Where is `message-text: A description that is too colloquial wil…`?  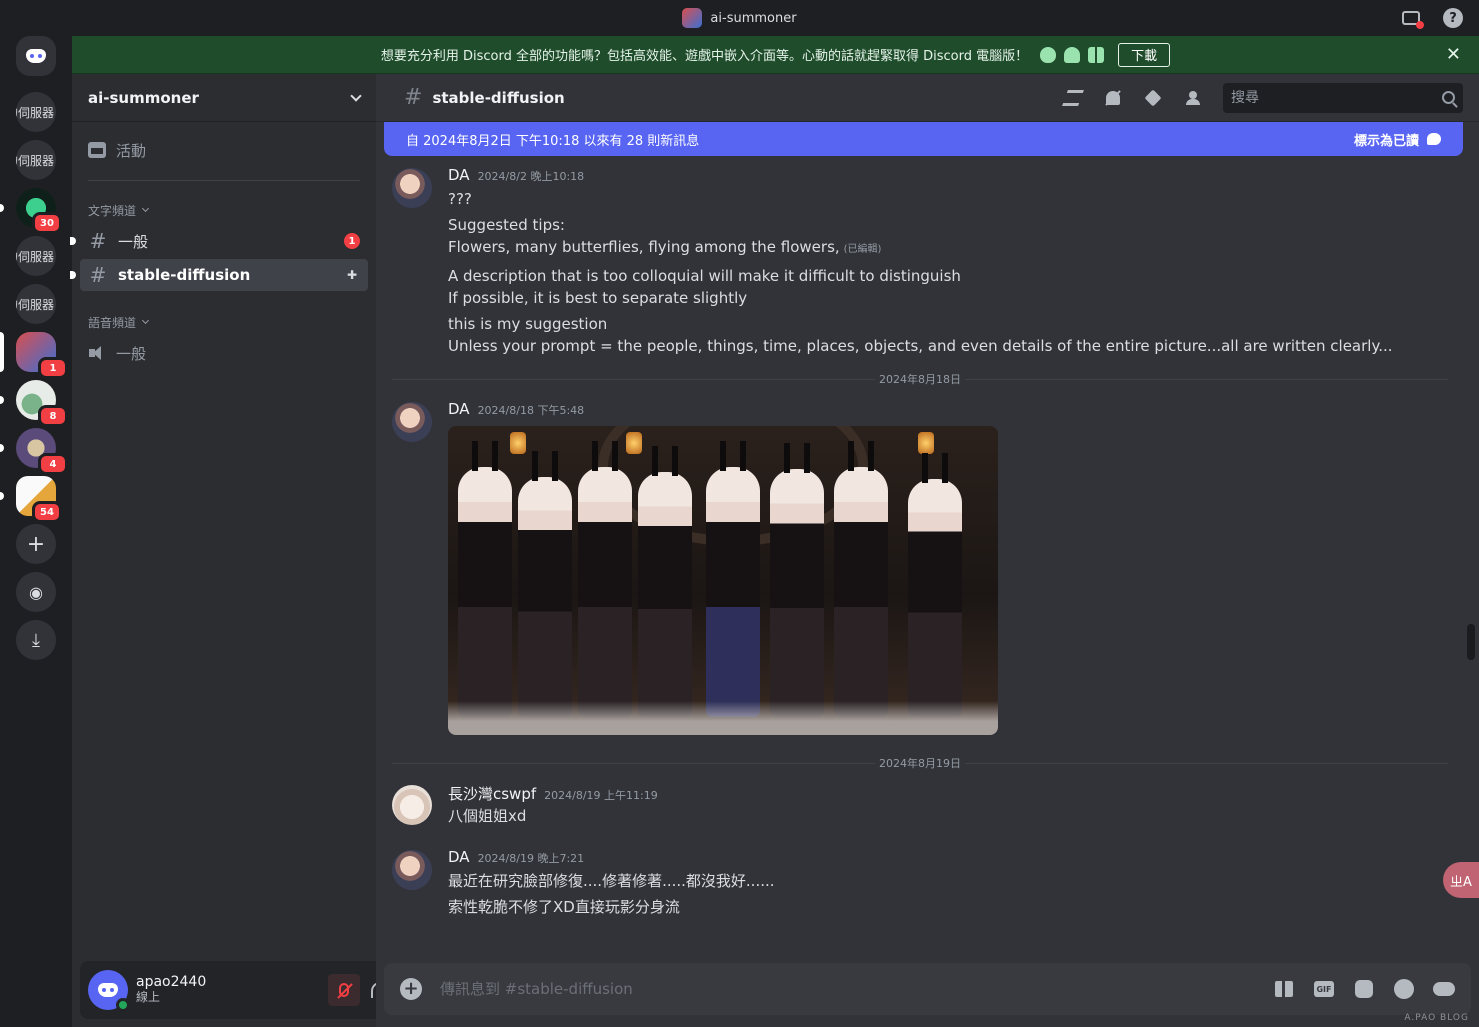
message-text: A description that is too colloquial wil… is located at coordinates (704, 276).